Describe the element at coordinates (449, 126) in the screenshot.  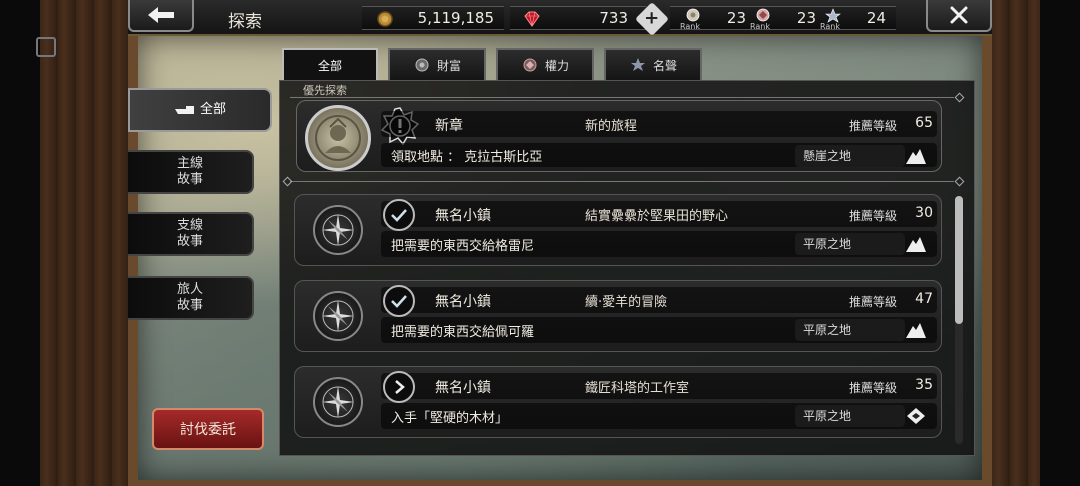
I see `featured-name: 新章` at that location.